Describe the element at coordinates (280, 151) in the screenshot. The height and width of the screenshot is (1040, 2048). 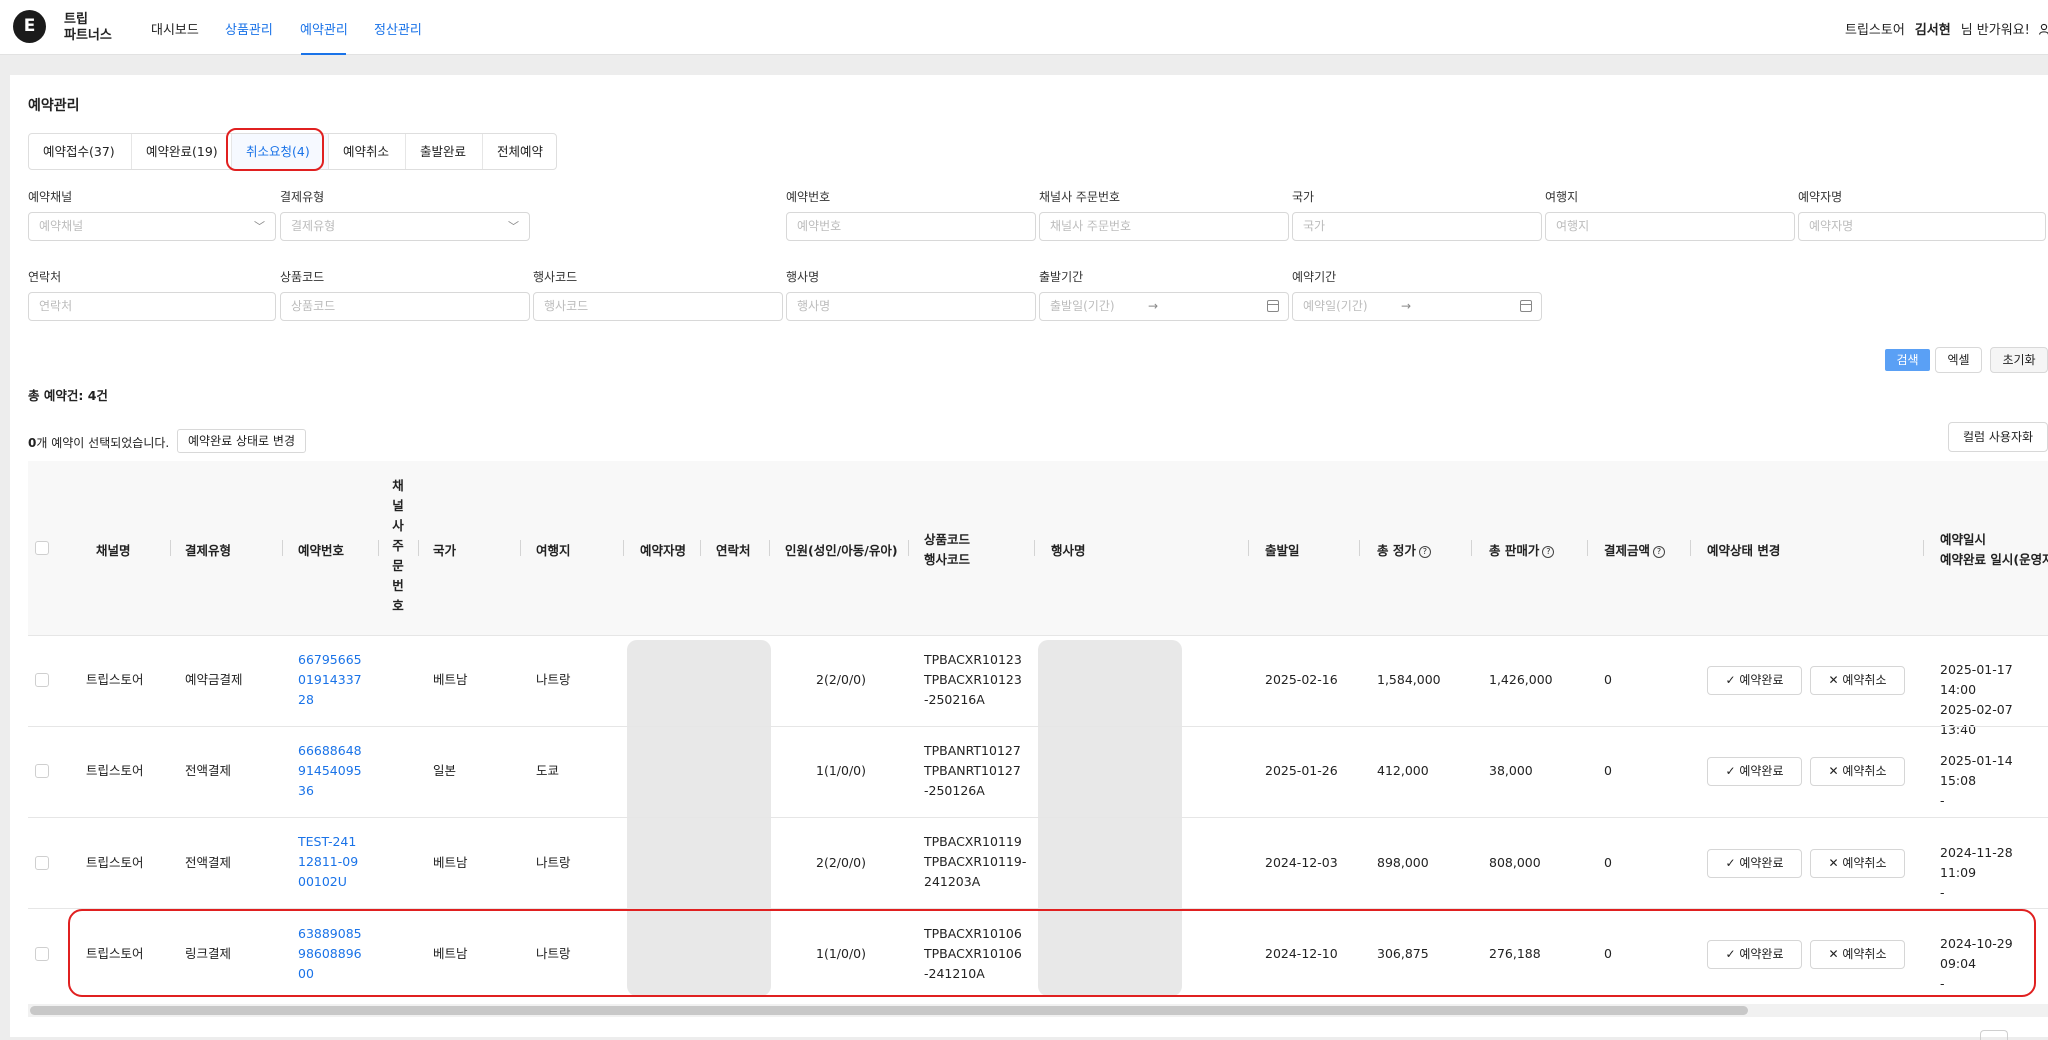
I see `tab-cancel-requested: 취소요청(4)` at that location.